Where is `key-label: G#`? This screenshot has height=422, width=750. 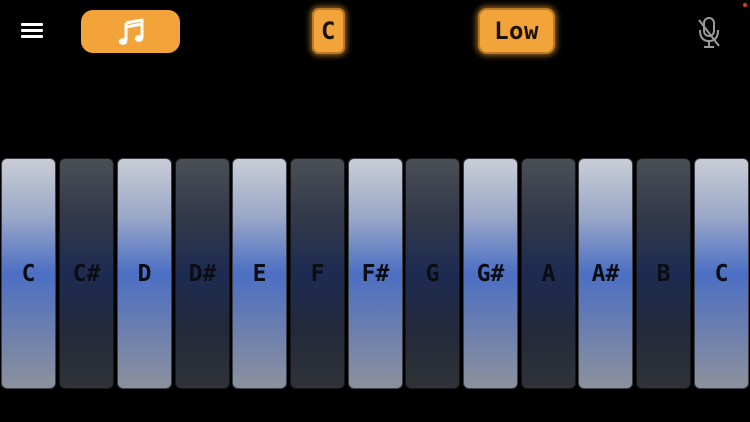 key-label: G# is located at coordinates (490, 273).